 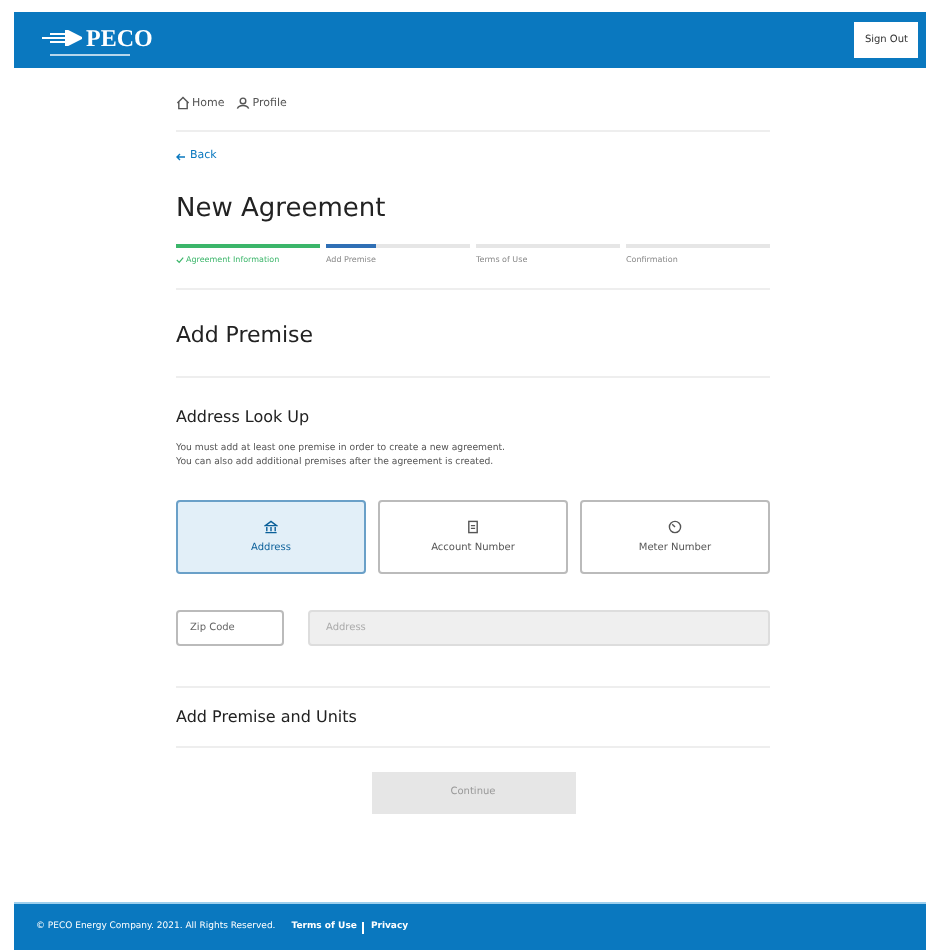 I want to click on gauge-icon, so click(x=675, y=526).